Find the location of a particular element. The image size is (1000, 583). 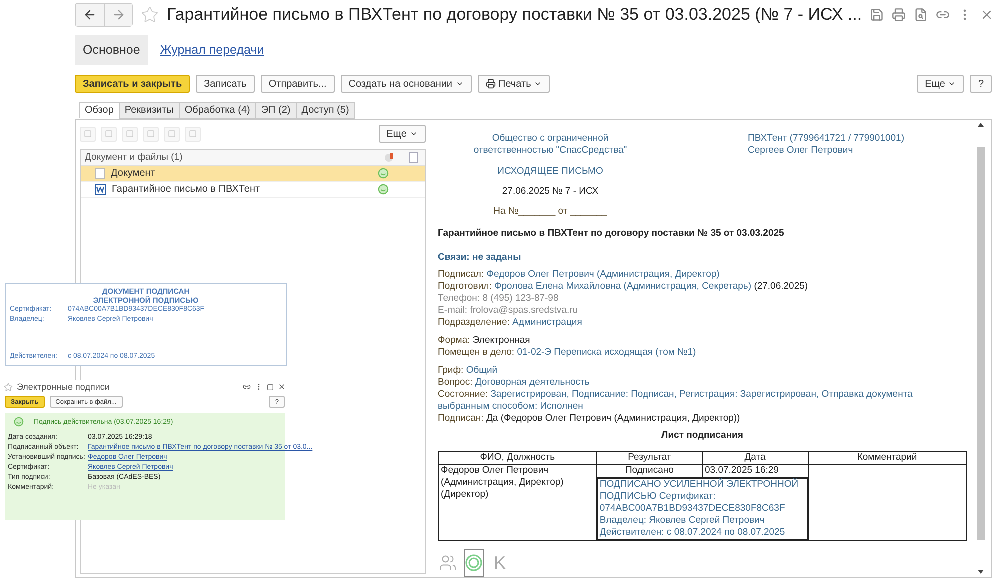

letter-field: E-mail: frolova@spas.sredstva.ru is located at coordinates (702, 311).